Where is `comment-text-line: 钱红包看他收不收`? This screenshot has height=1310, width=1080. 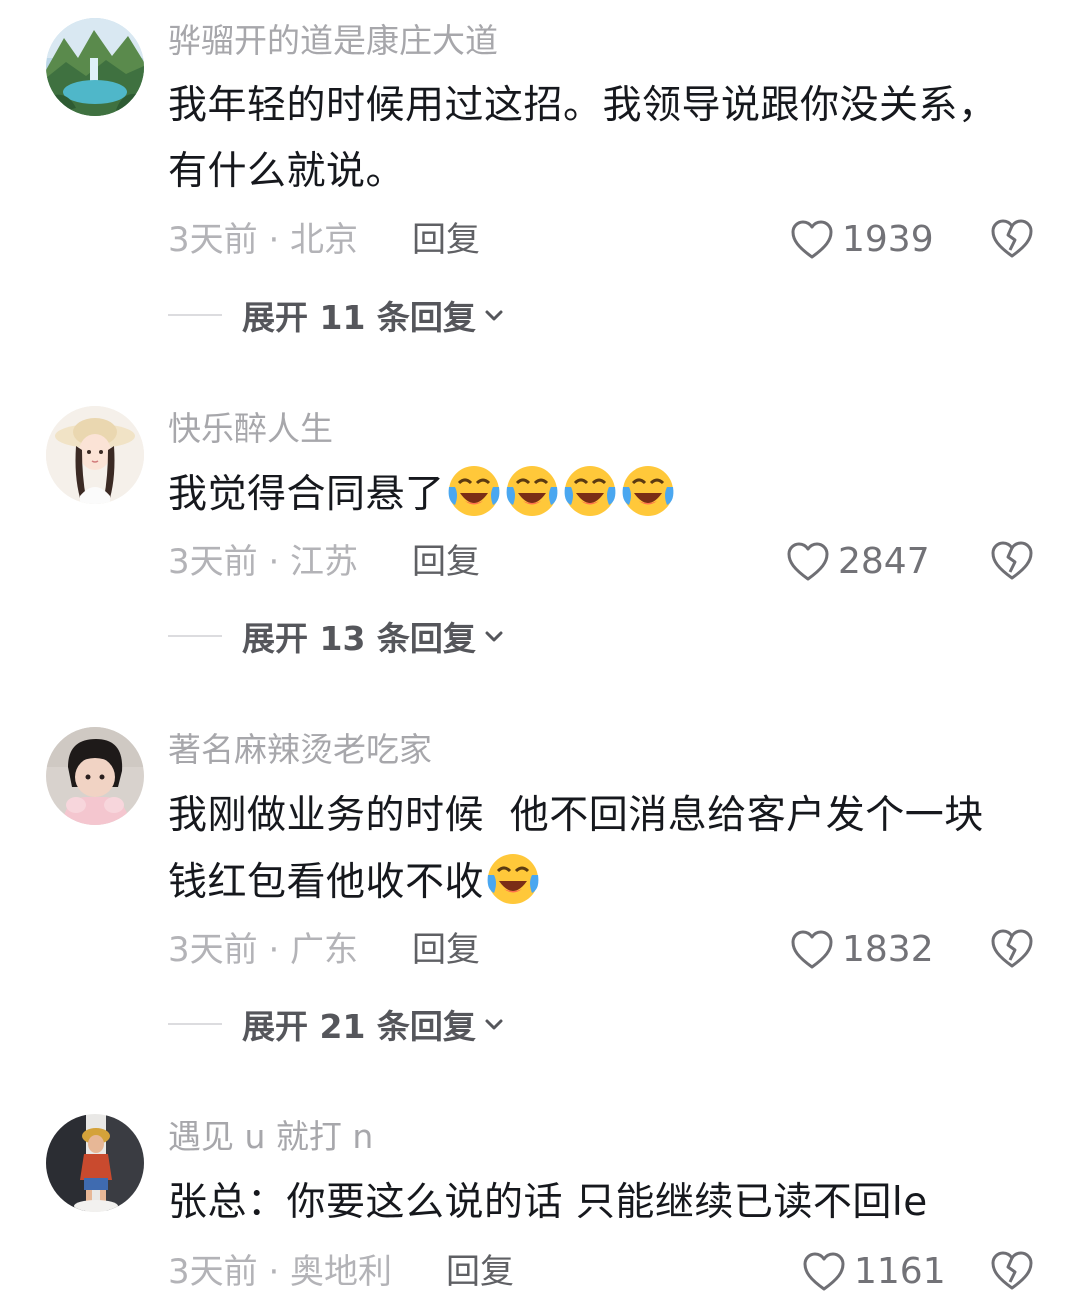
comment-text-line: 钱红包看他收不收 is located at coordinates (593, 882).